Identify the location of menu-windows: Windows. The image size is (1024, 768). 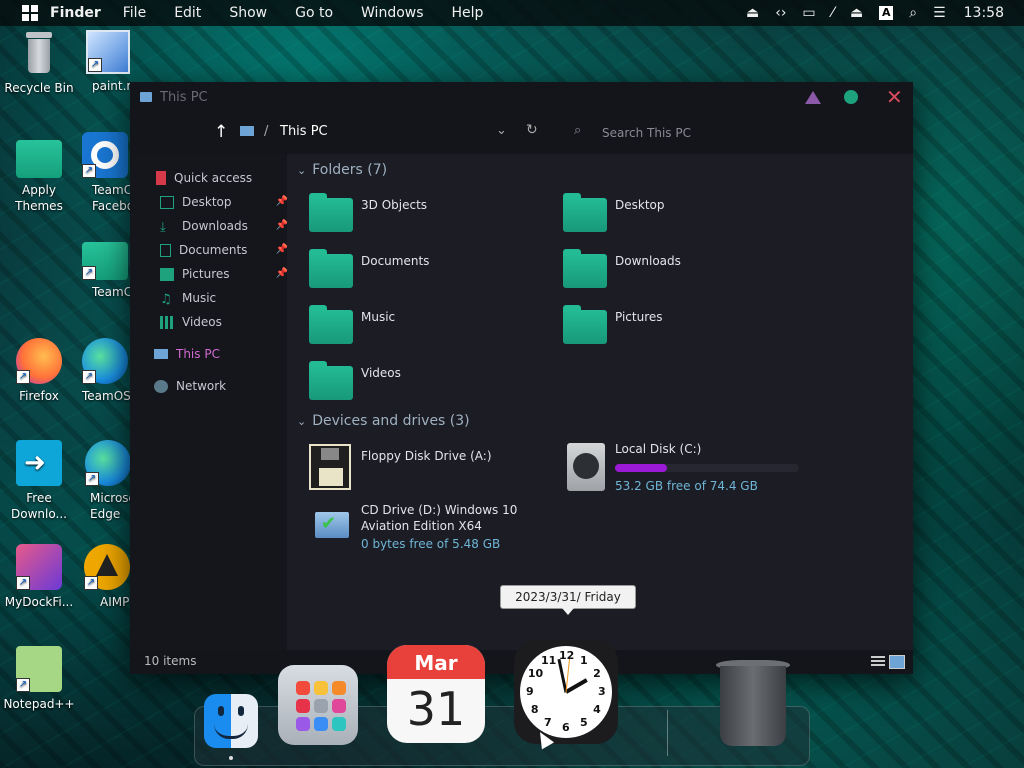
(392, 13).